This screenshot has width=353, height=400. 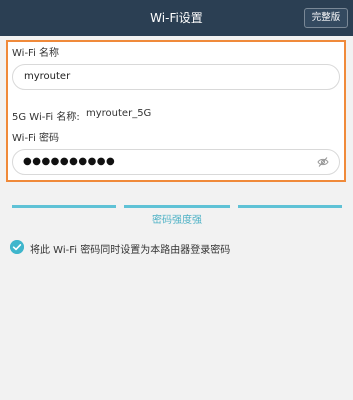 What do you see at coordinates (36, 53) in the screenshot?
I see `wifi-name-label: Wi-Fi 名称` at bounding box center [36, 53].